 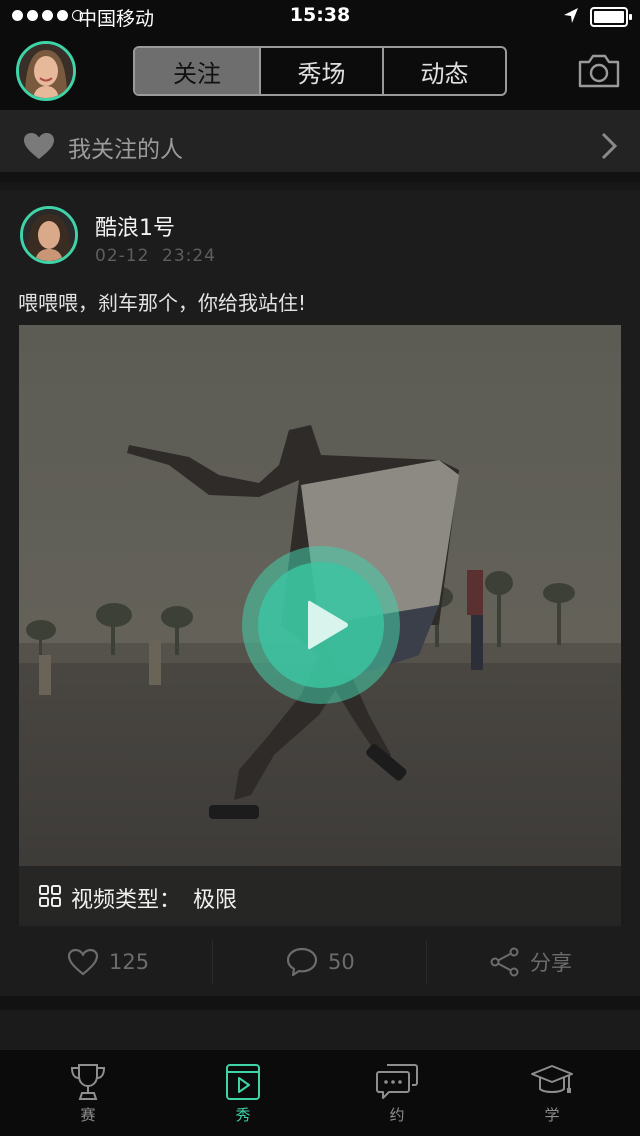 I want to click on tab-compete: 赛, so click(x=88, y=1098).